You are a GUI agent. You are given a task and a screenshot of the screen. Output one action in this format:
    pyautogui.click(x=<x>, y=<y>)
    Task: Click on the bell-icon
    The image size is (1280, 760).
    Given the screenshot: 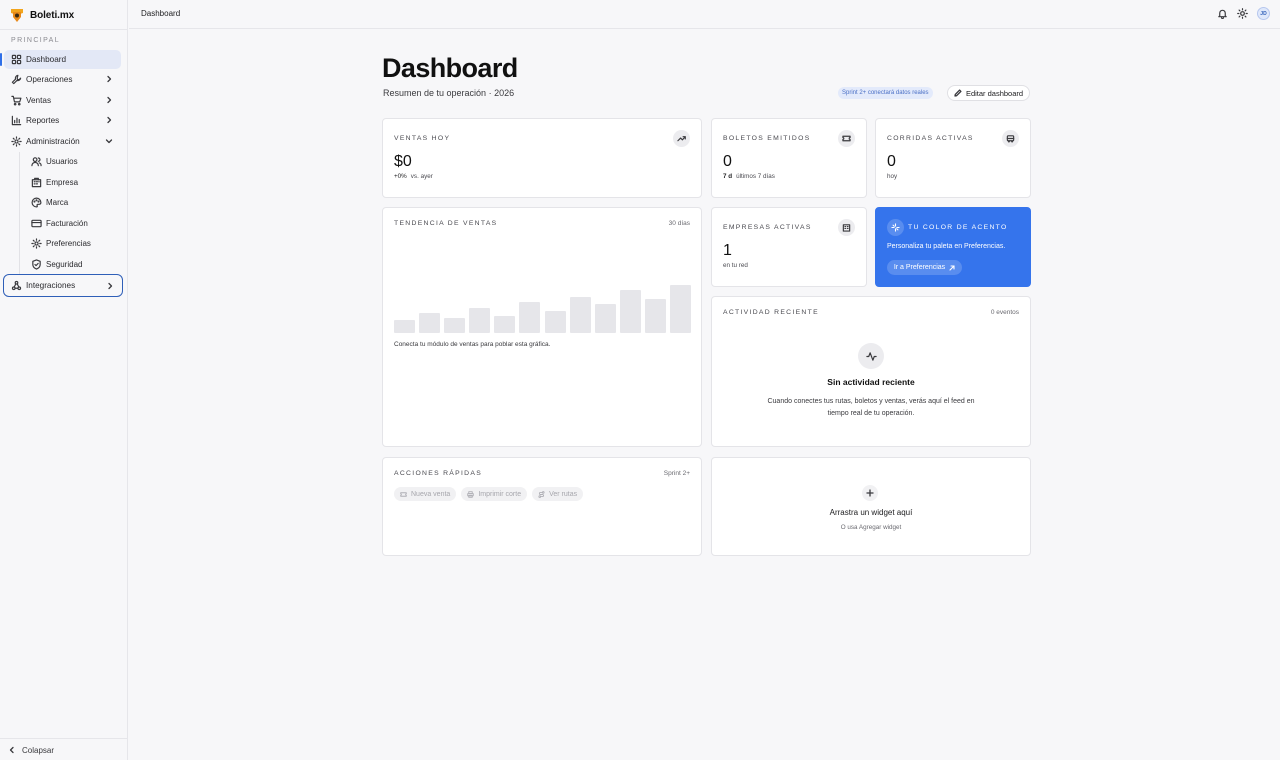 What is the action you would take?
    pyautogui.click(x=1222, y=13)
    